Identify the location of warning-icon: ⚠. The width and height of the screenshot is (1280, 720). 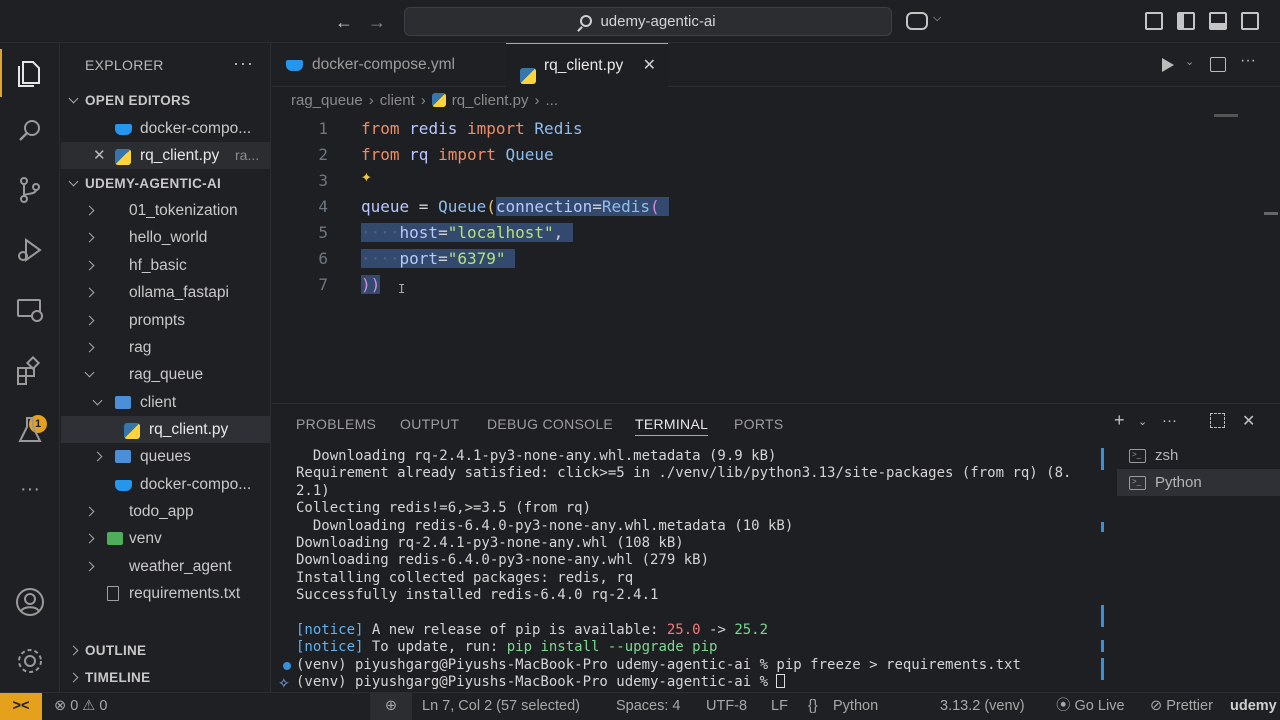
(89, 706).